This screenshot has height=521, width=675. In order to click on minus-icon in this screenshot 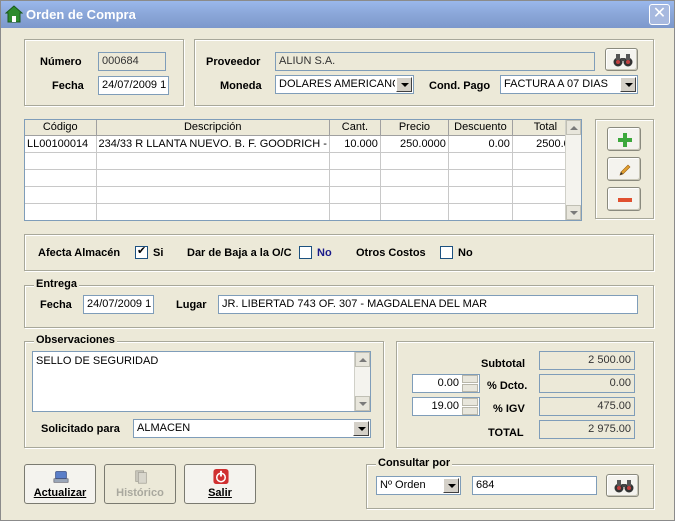, I will do `click(625, 200)`.